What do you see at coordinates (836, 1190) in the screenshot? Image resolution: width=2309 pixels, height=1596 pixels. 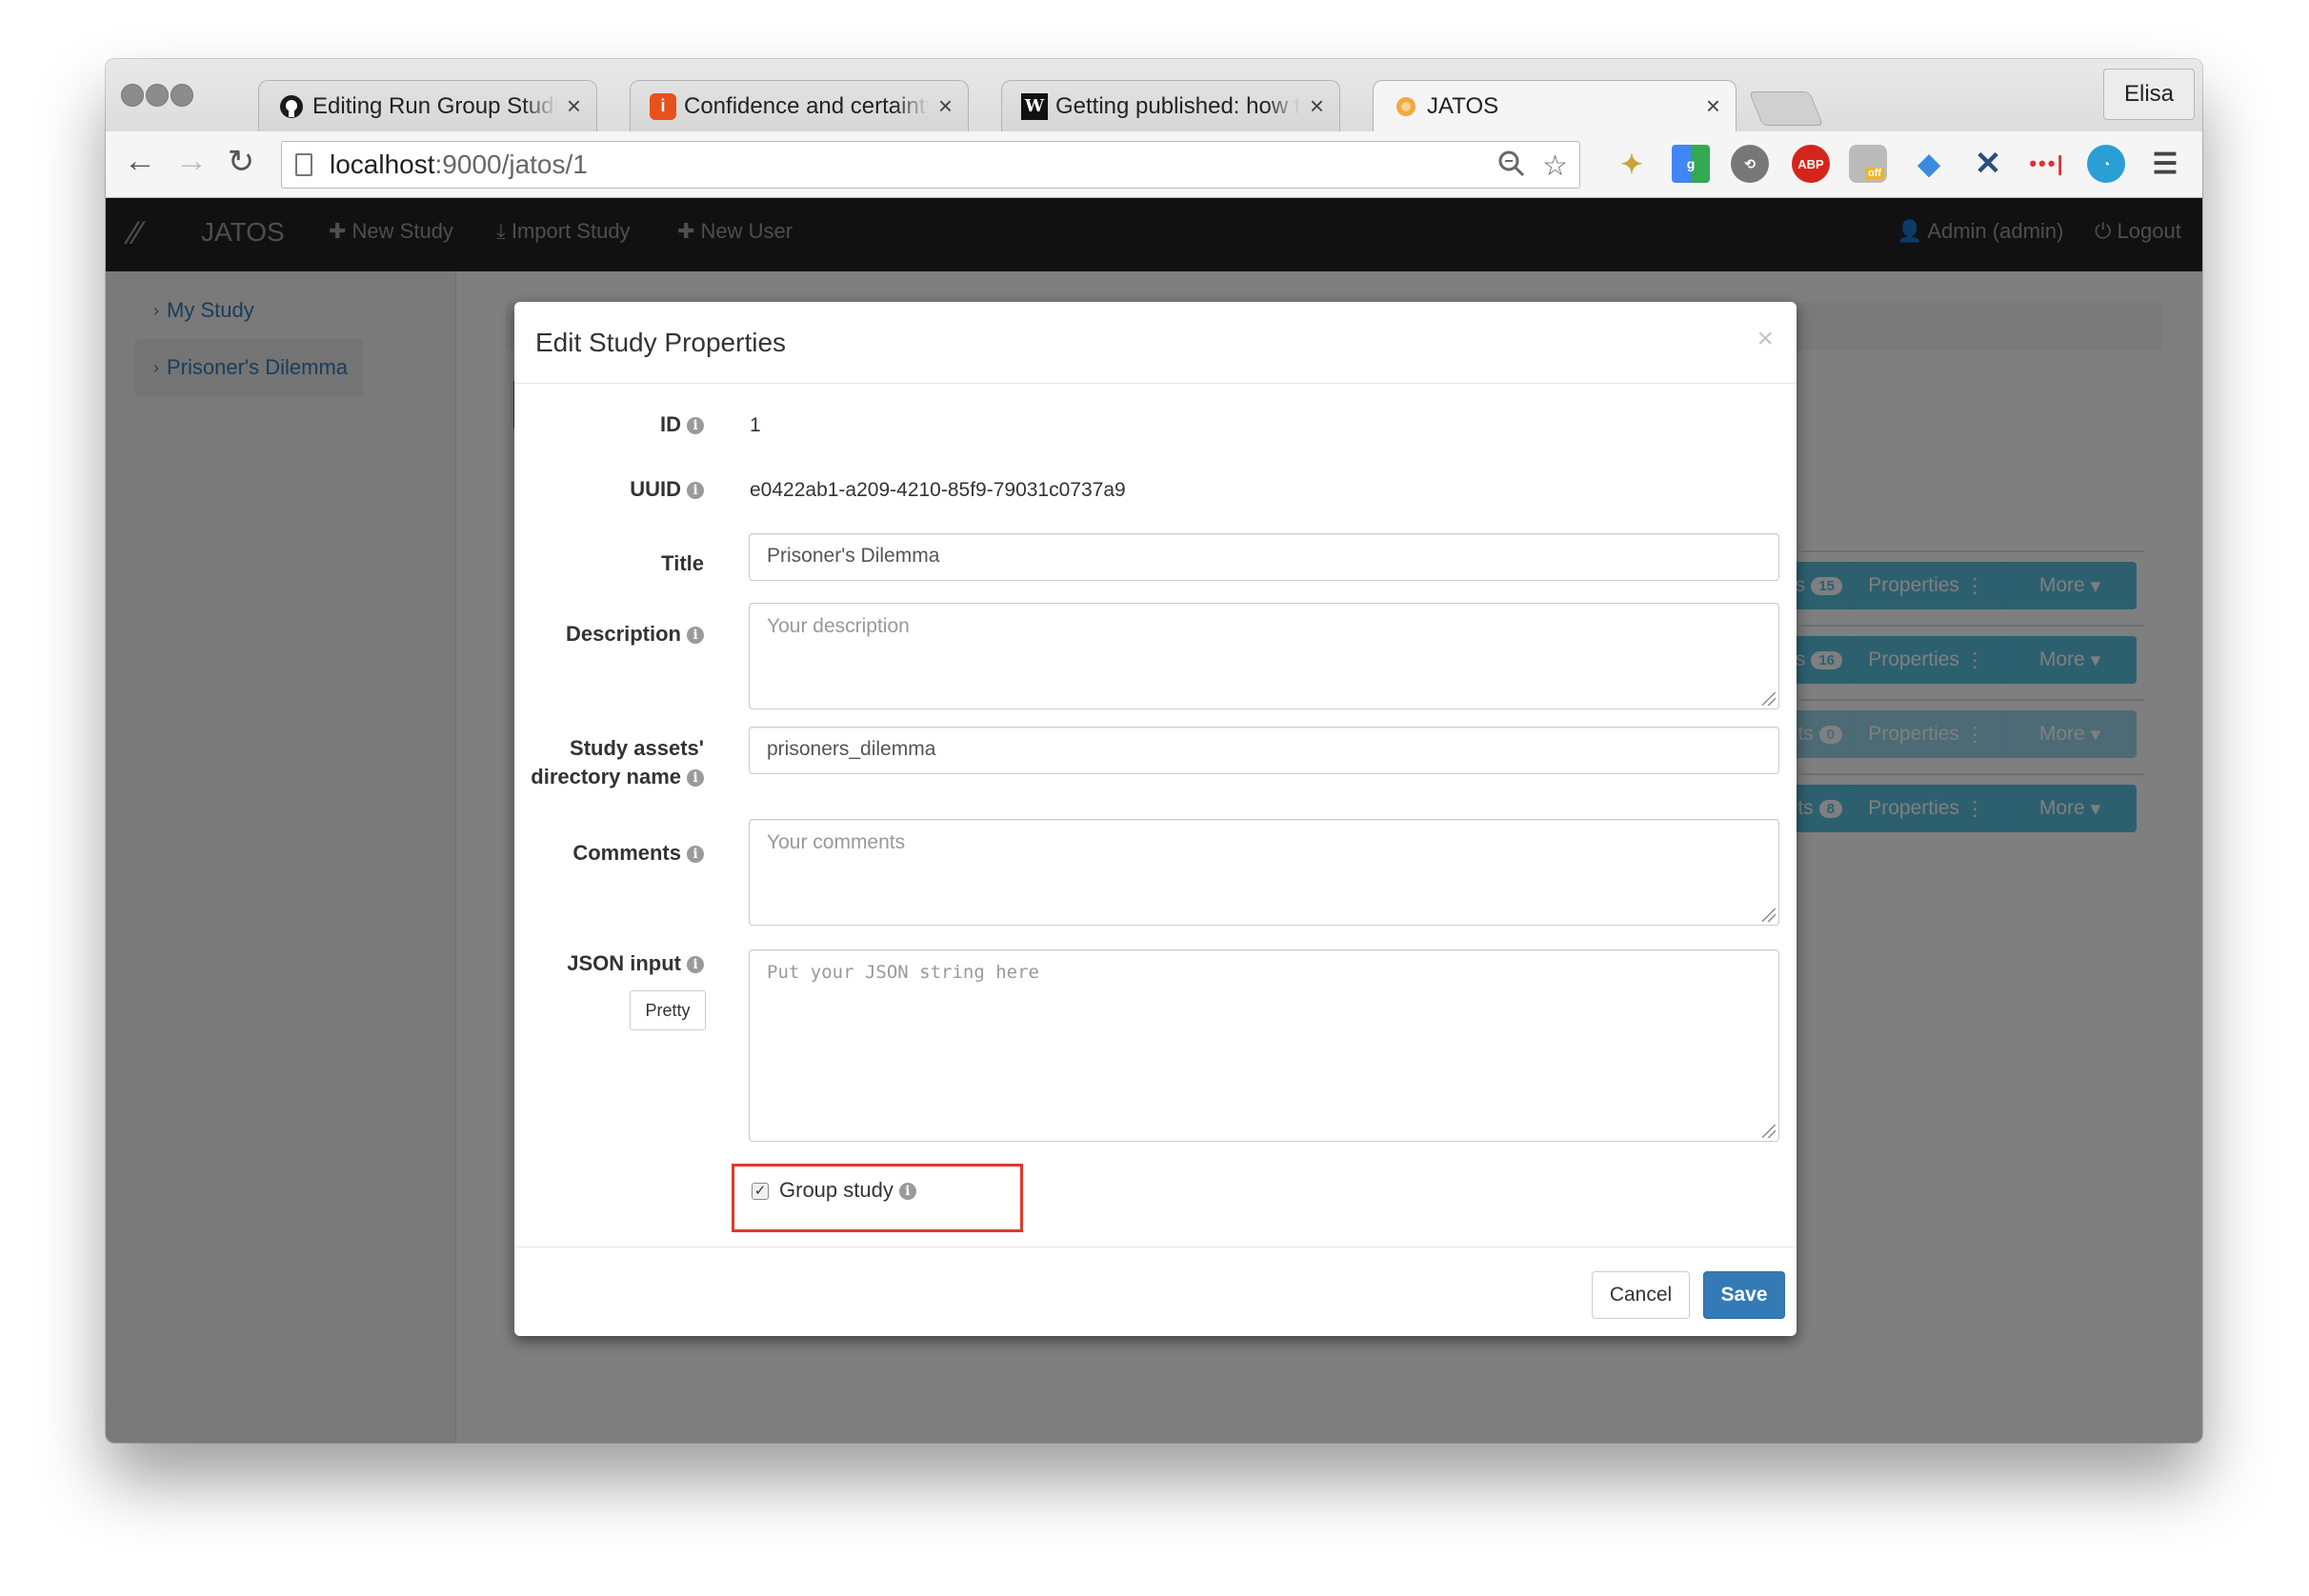 I see `group-study-label-text: Group study` at bounding box center [836, 1190].